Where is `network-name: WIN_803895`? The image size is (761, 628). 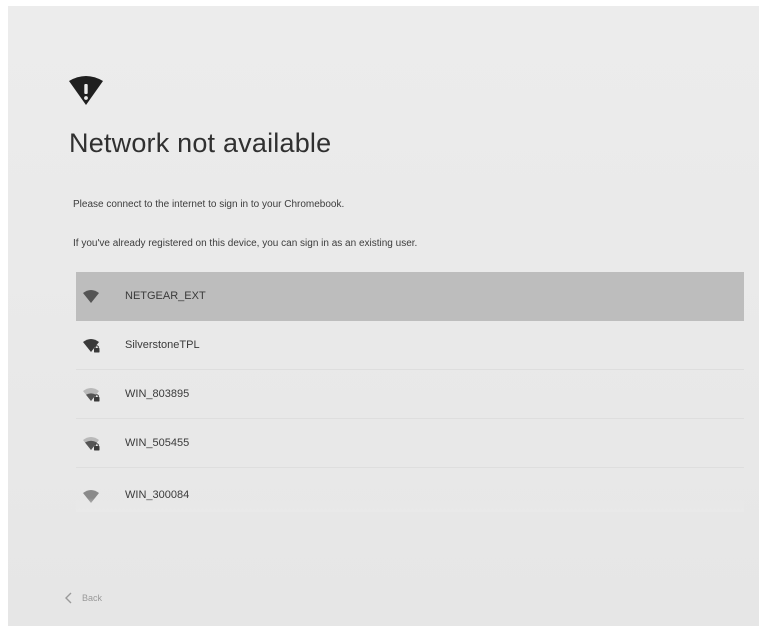 network-name: WIN_803895 is located at coordinates (157, 394).